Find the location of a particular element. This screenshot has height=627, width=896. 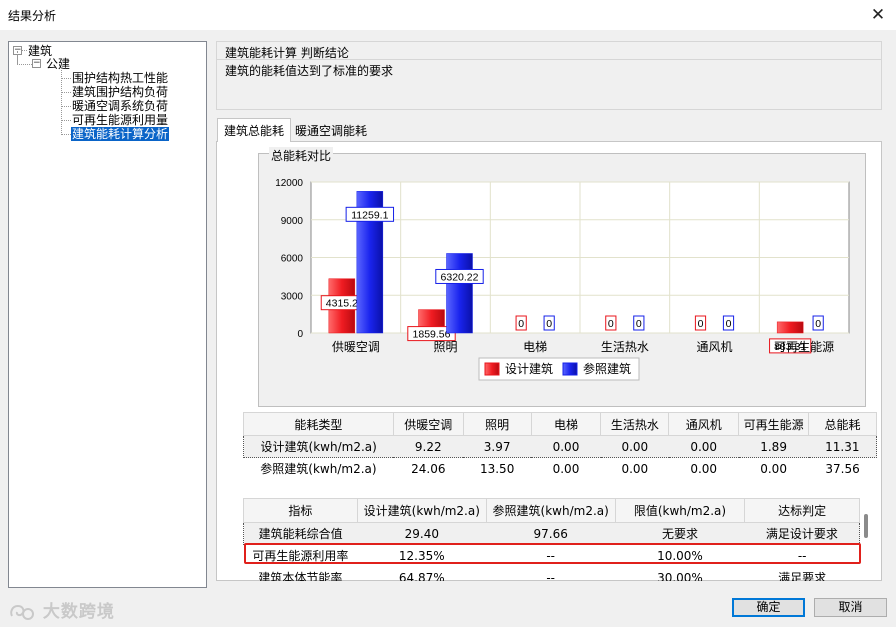

table-scrollbar is located at coordinates (866, 526).